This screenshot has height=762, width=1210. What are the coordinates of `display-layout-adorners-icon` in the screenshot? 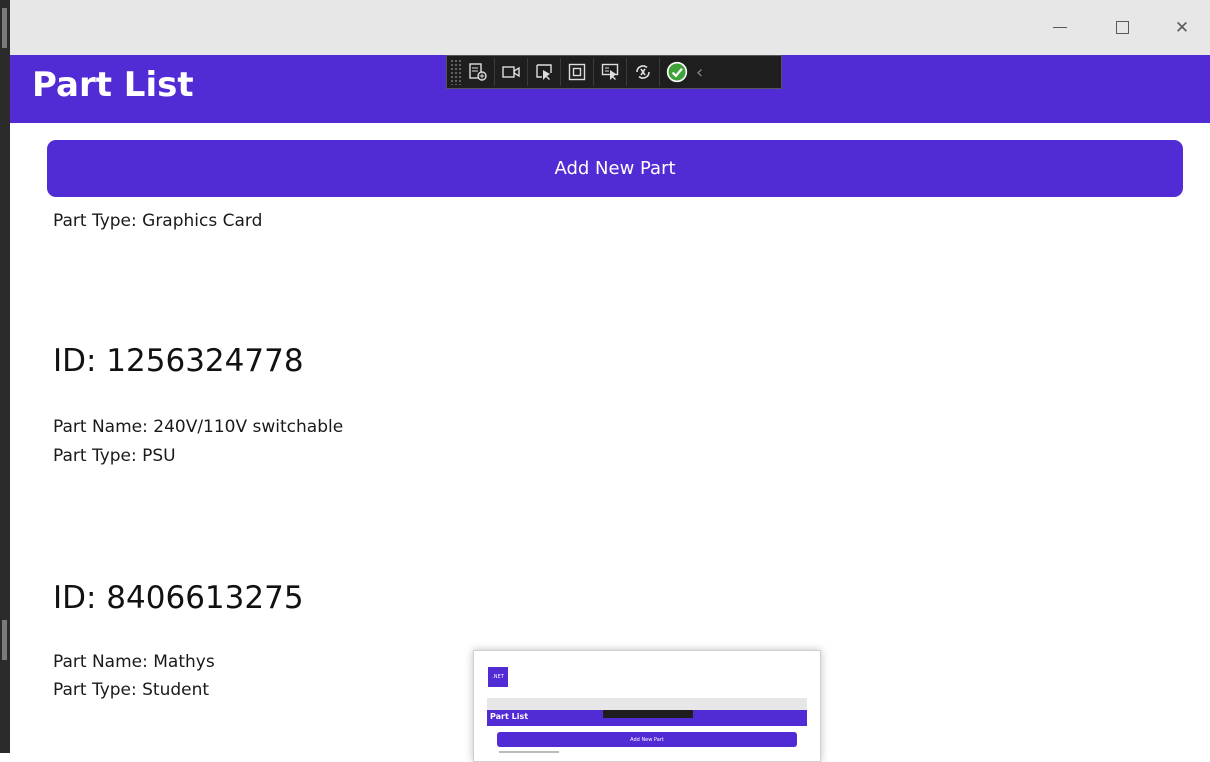 It's located at (577, 72).